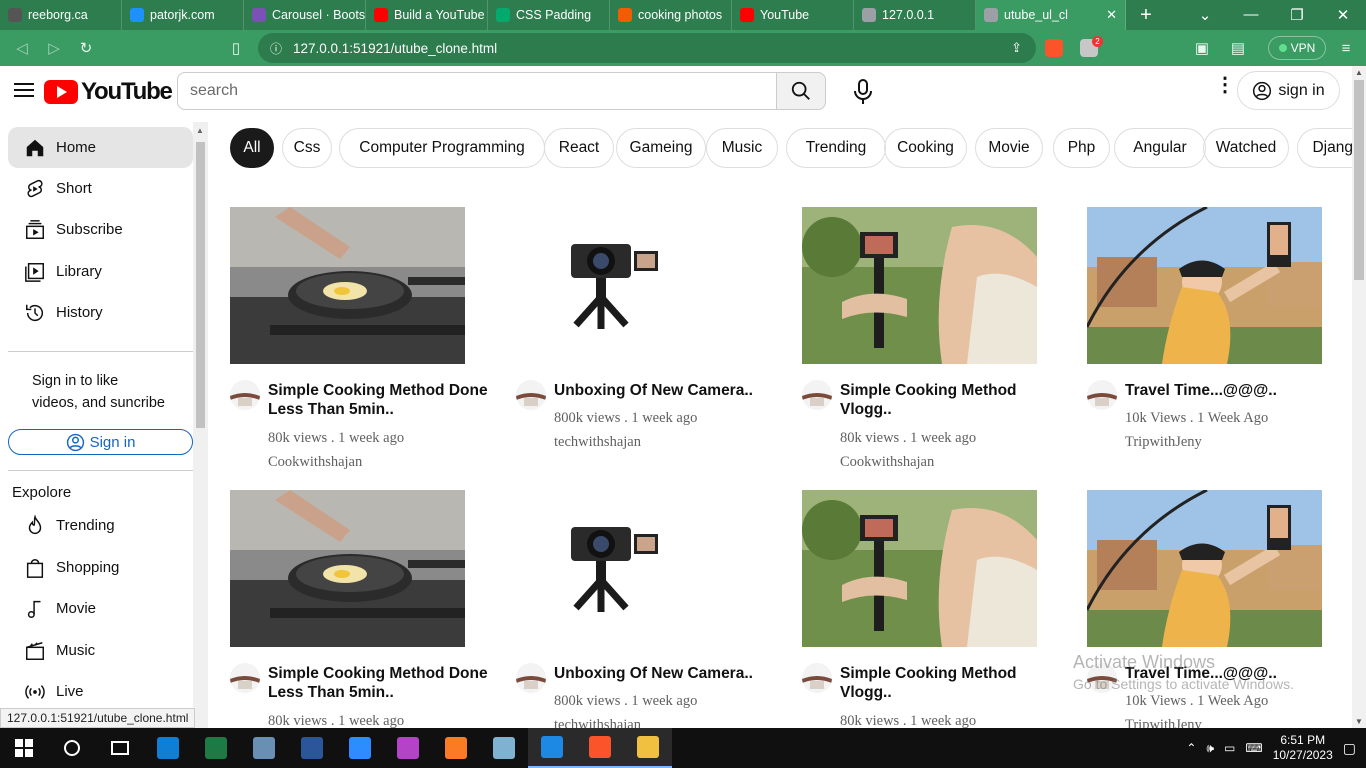 Image resolution: width=1366 pixels, height=768 pixels. Describe the element at coordinates (836, 148) in the screenshot. I see `chip-trending: Trending` at that location.